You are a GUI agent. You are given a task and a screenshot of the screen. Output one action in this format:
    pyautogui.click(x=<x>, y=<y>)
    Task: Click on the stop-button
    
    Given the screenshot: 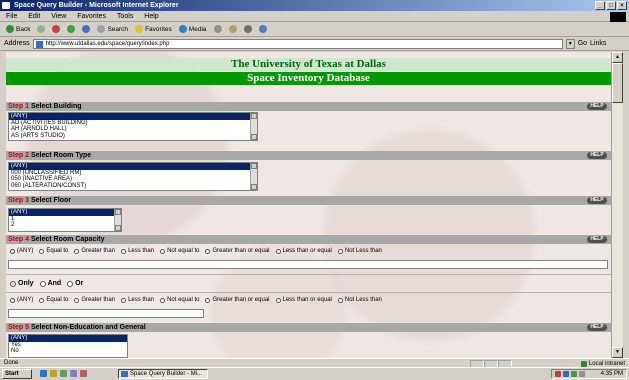 What is the action you would take?
    pyautogui.click(x=56, y=29)
    